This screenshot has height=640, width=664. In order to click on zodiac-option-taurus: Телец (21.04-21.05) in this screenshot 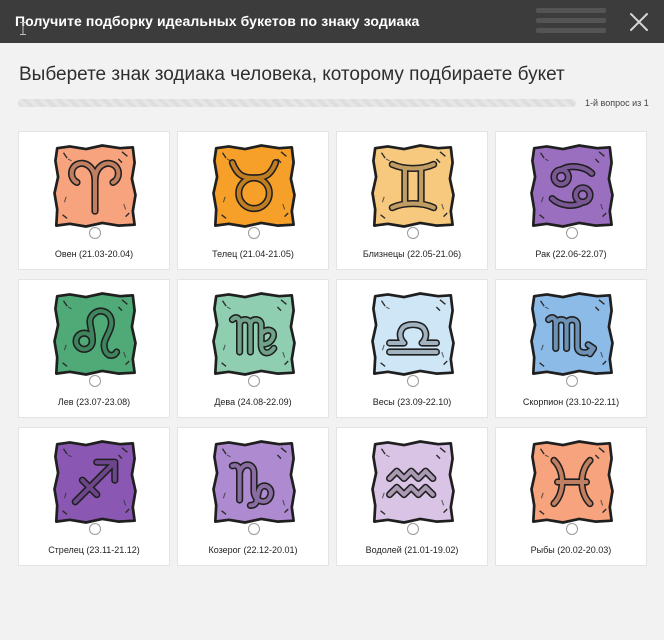, I will do `click(253, 200)`.